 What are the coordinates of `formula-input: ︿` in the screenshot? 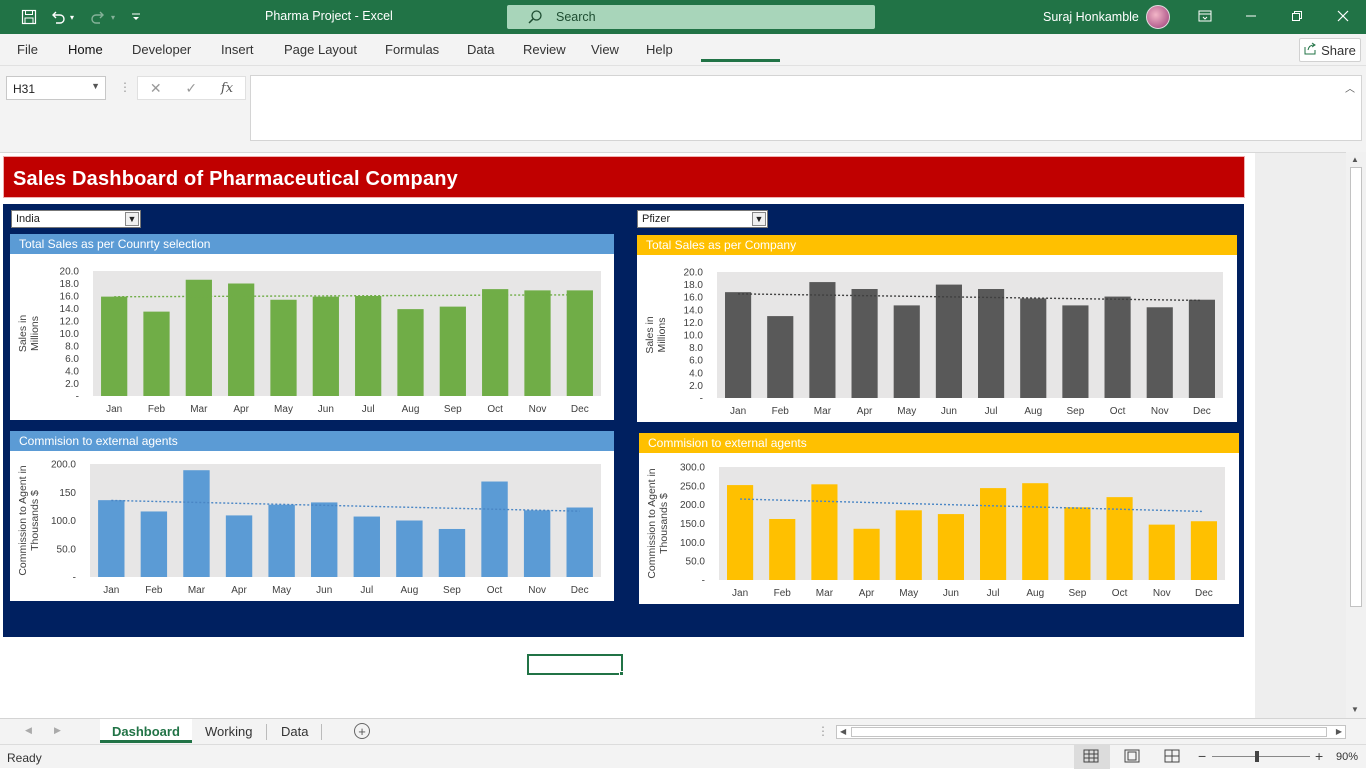 It's located at (806, 108).